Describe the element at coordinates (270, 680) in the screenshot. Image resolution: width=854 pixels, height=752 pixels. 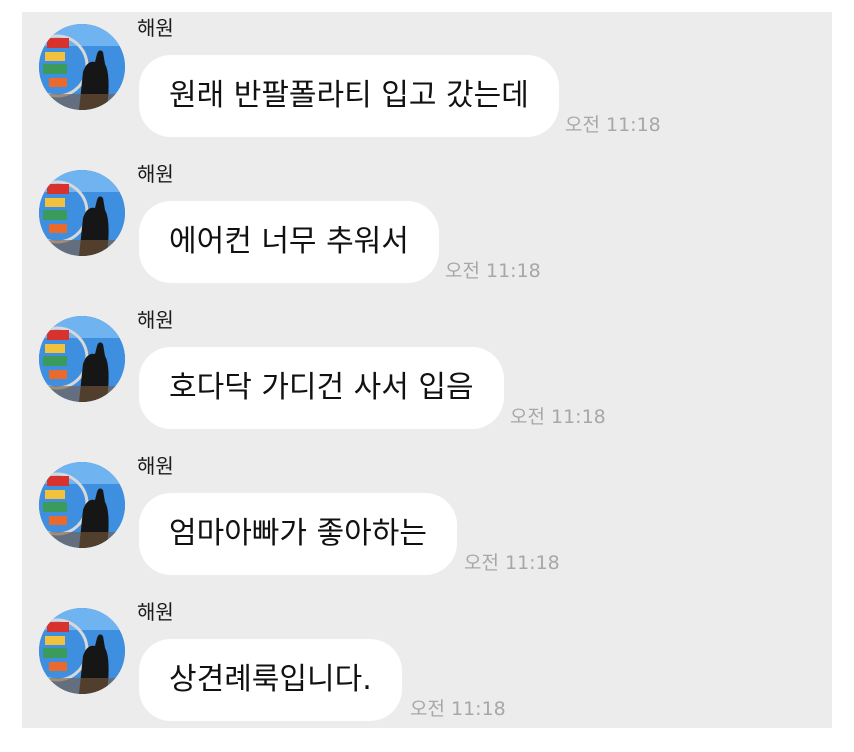
I see `message-bubble: 상견례룩입니다.` at that location.